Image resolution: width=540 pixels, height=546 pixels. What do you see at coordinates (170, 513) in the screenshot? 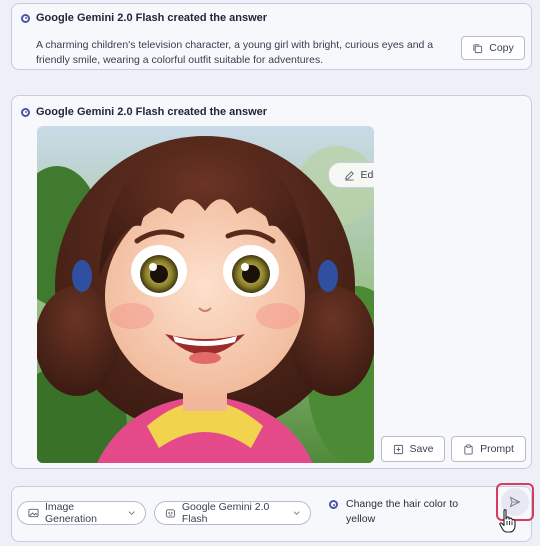
I see `robot-icon` at bounding box center [170, 513].